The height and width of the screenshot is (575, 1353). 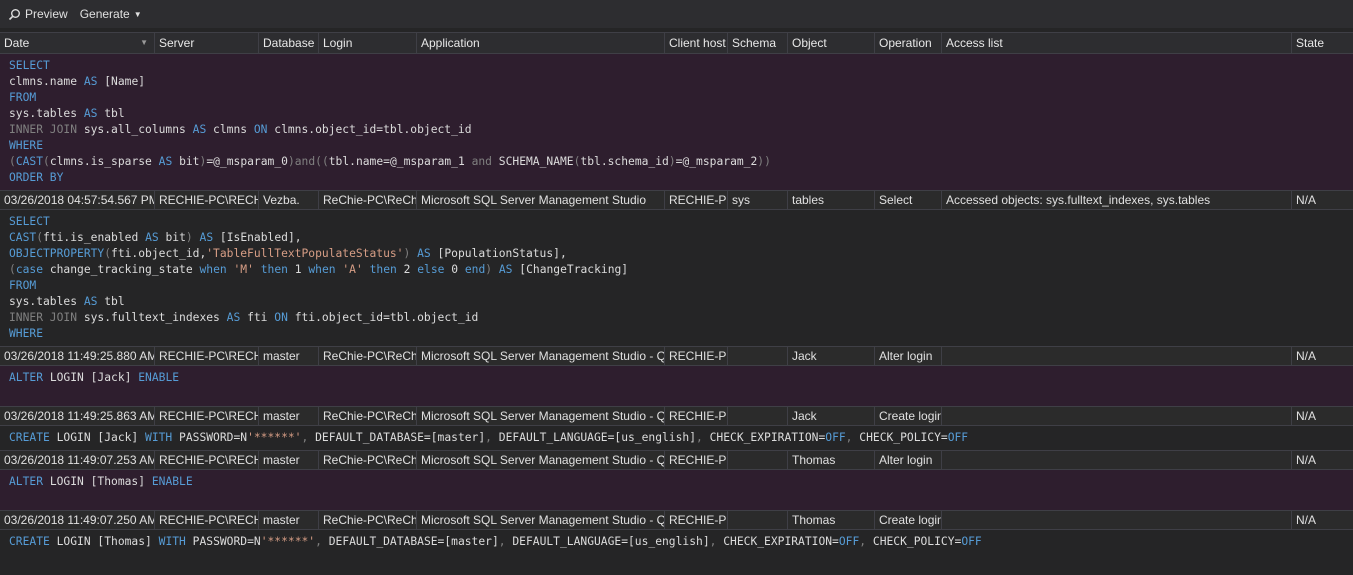 What do you see at coordinates (111, 14) in the screenshot?
I see `generate-dropdown: Generate ▼` at bounding box center [111, 14].